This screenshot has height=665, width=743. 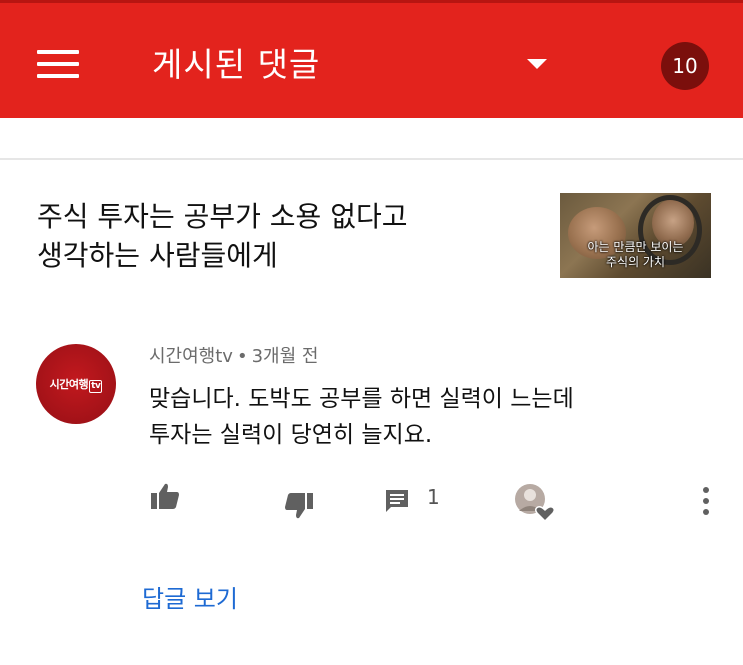 What do you see at coordinates (96, 386) in the screenshot?
I see `avatar-logo-badge: tv` at bounding box center [96, 386].